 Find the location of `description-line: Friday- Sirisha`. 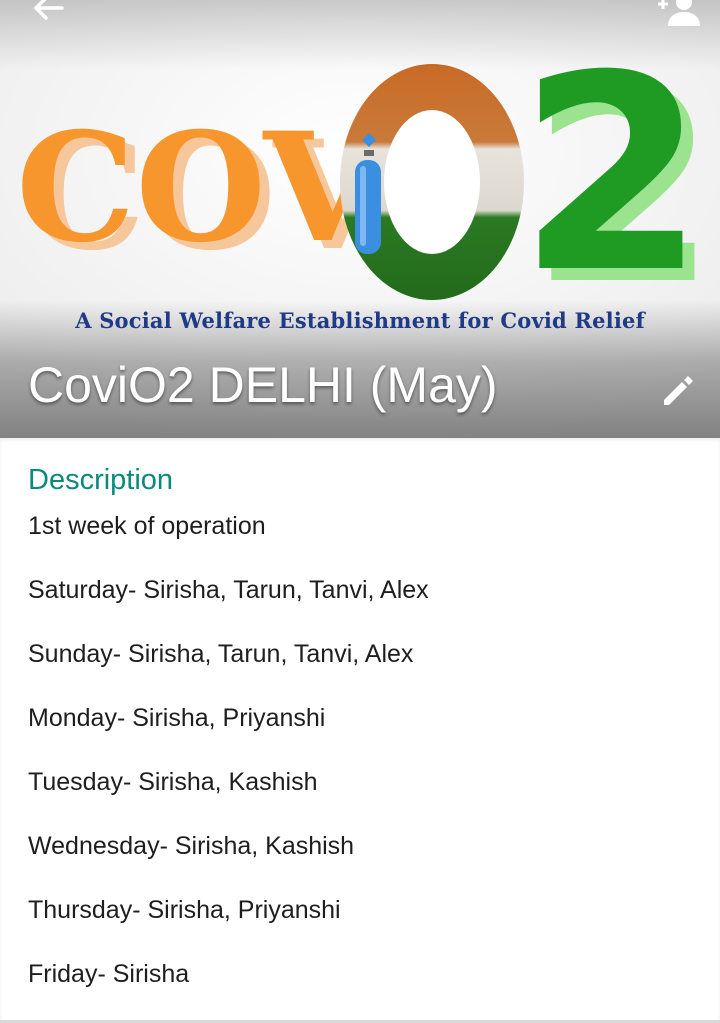

description-line: Friday- Sirisha is located at coordinates (109, 974).